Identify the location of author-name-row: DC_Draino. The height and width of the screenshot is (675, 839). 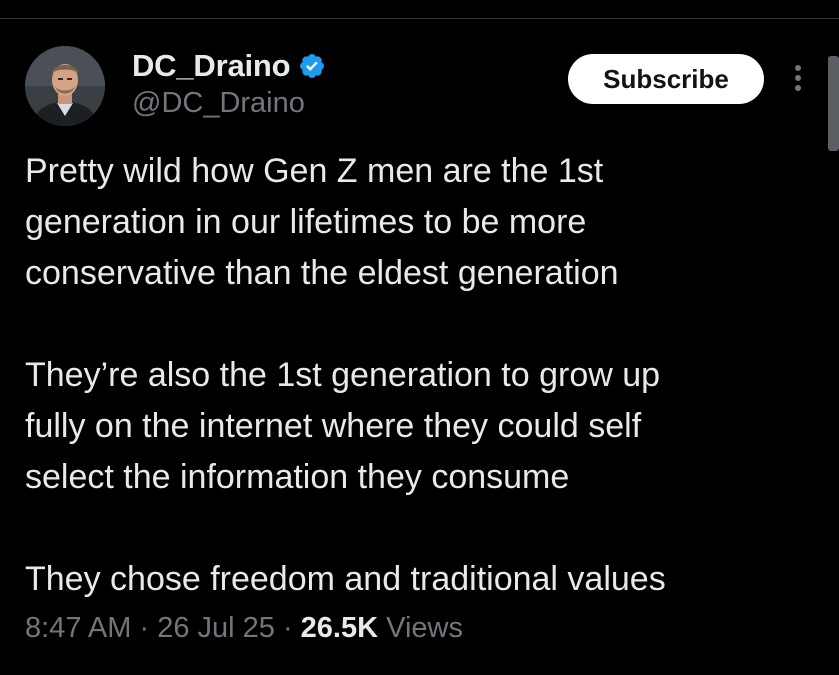
(229, 66).